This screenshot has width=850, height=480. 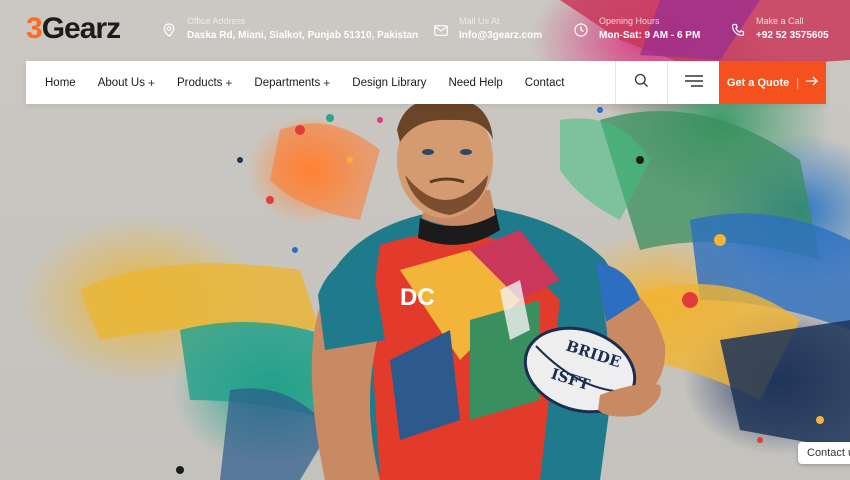 What do you see at coordinates (812, 82) in the screenshot?
I see `arrow-right-icon` at bounding box center [812, 82].